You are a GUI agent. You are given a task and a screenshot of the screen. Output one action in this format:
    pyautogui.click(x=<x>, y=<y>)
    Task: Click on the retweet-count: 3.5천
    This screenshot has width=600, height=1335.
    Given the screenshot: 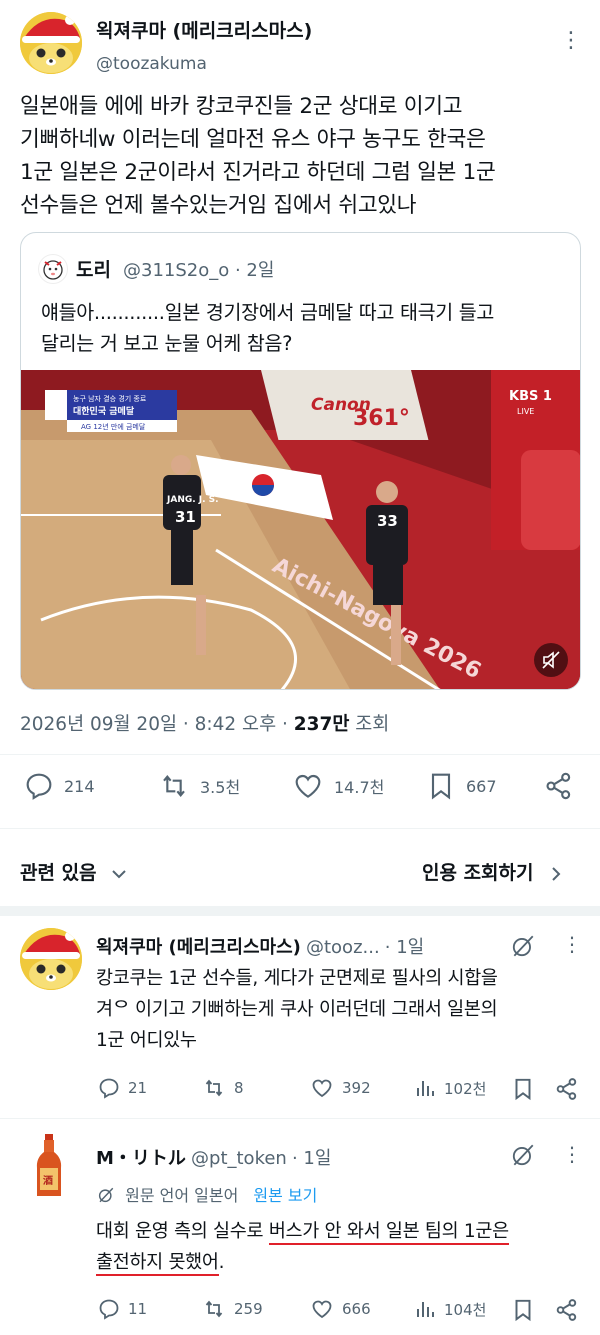 What is the action you would take?
    pyautogui.click(x=220, y=787)
    